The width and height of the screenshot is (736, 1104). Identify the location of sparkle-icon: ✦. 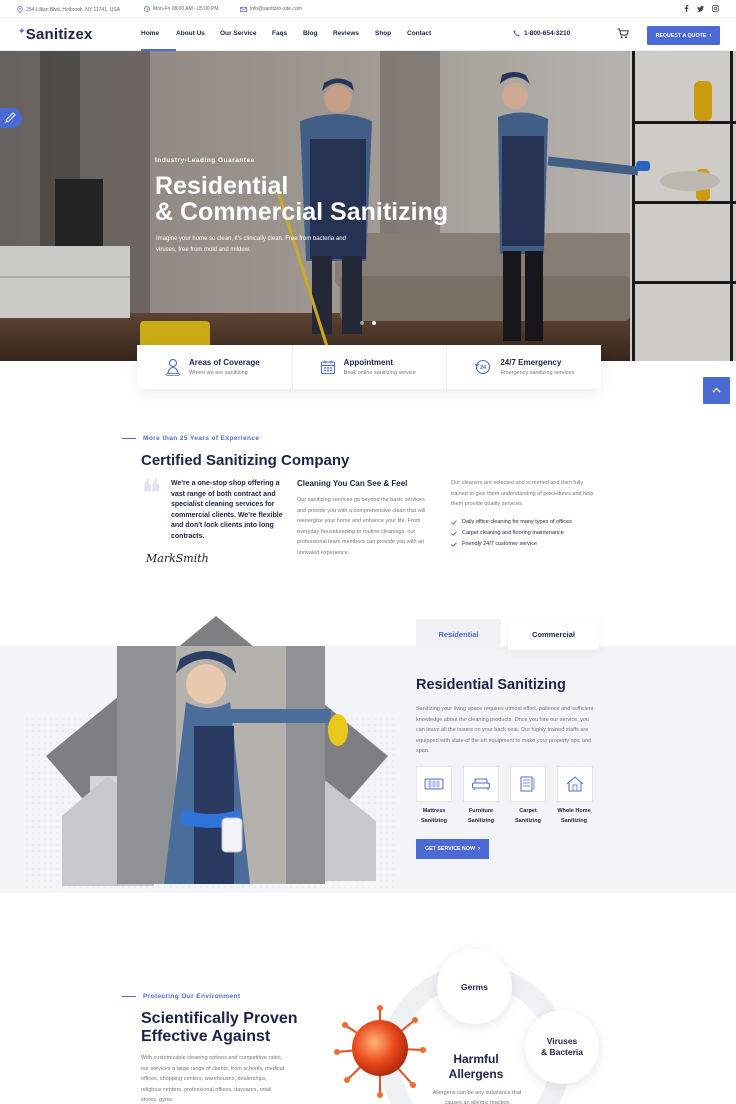
(22, 31).